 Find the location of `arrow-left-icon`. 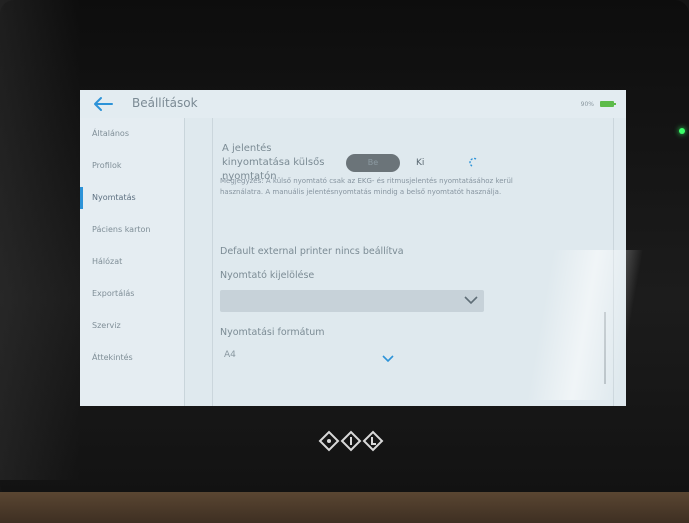

arrow-left-icon is located at coordinates (103, 104).